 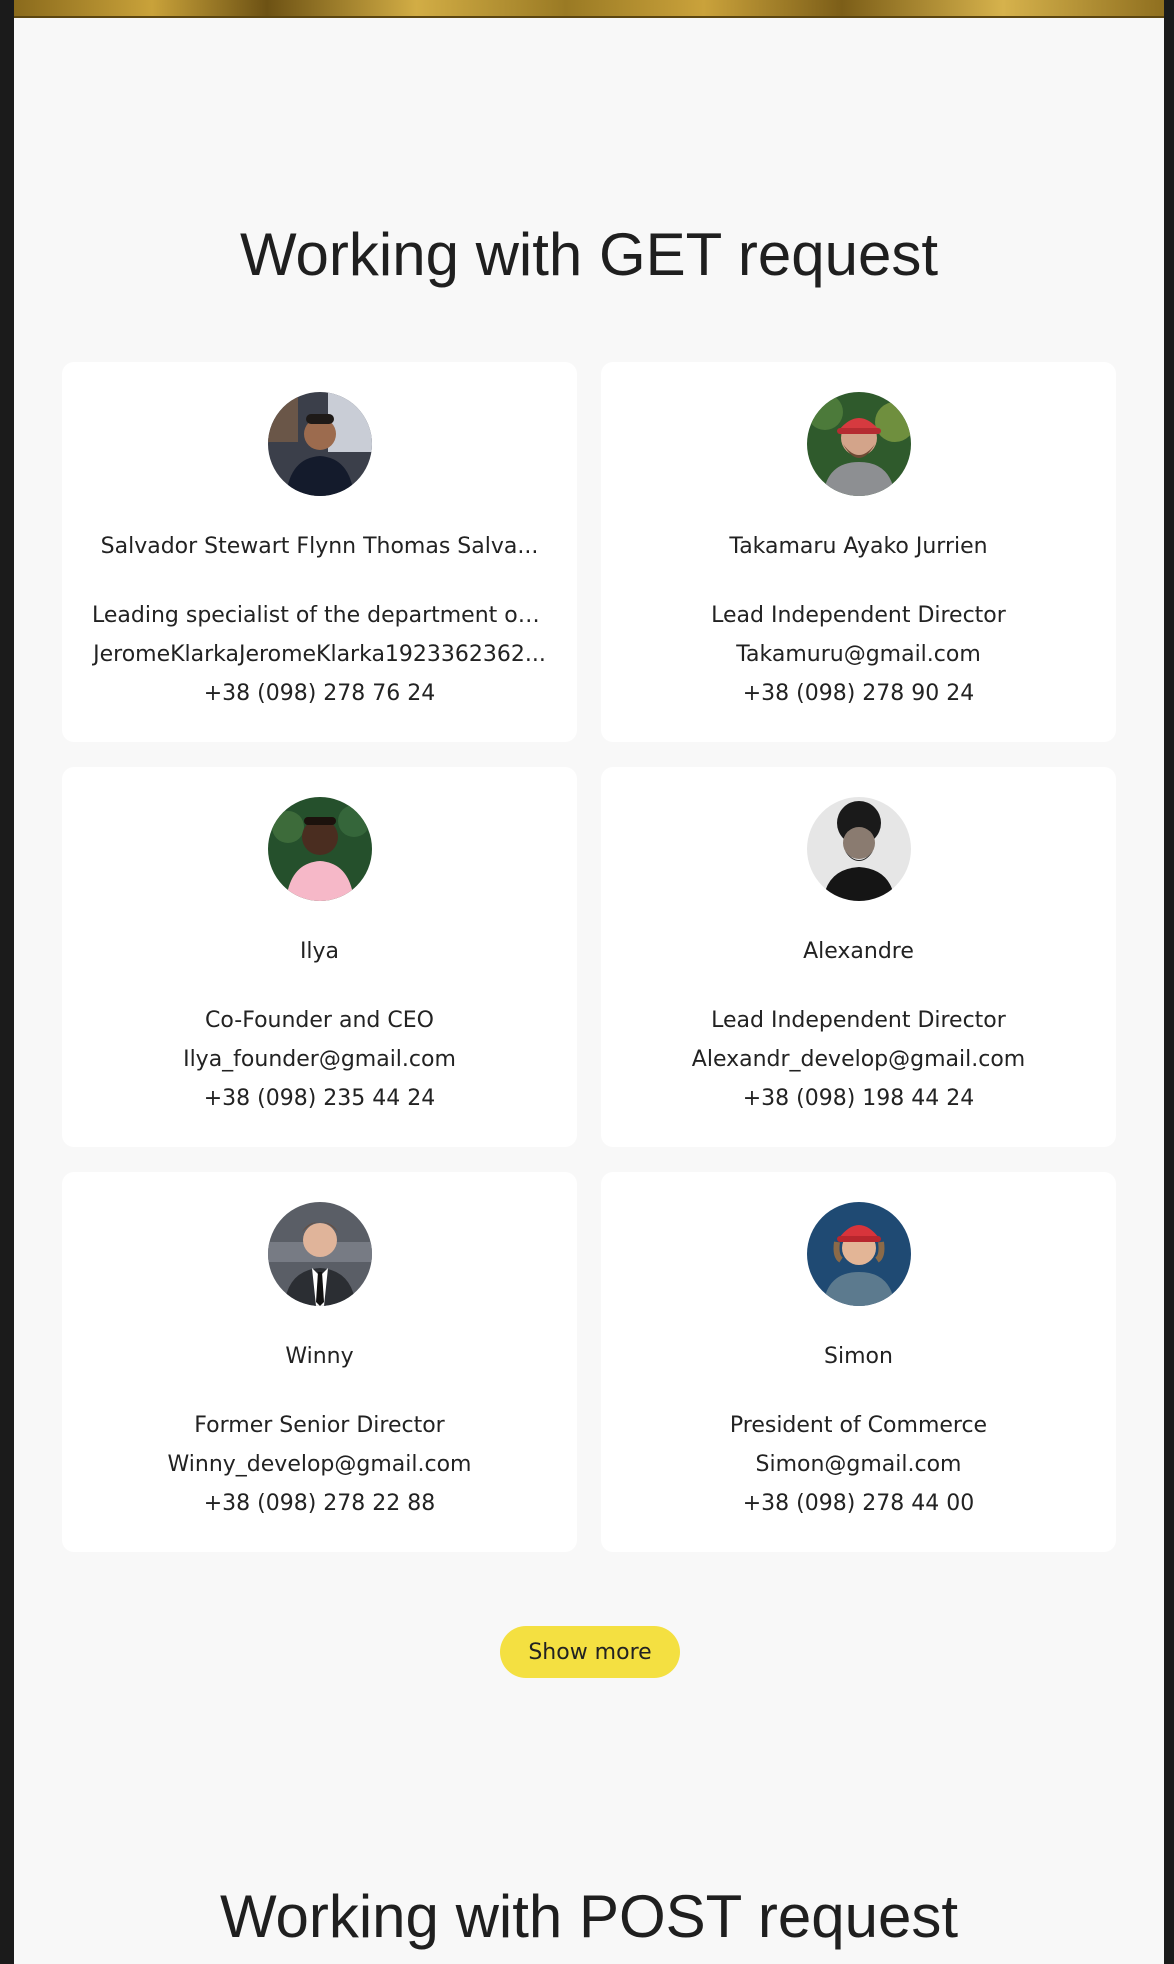 What do you see at coordinates (319, 1503) in the screenshot?
I see `user-phone: +38 (098) 278 22 88` at bounding box center [319, 1503].